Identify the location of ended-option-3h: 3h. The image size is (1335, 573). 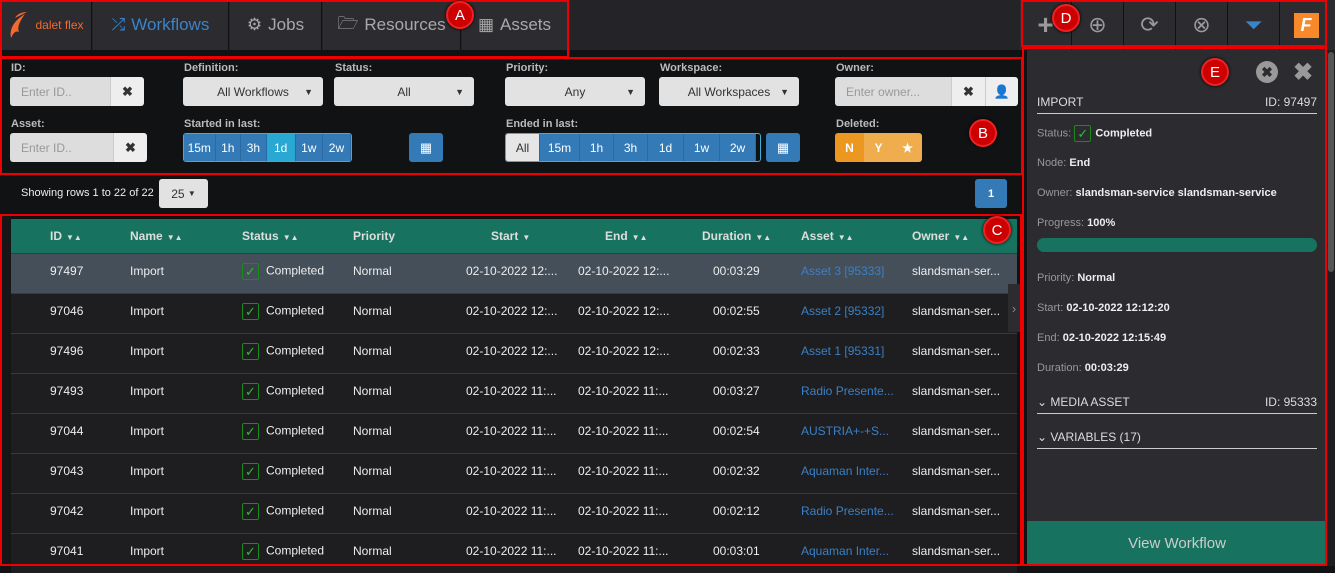
(631, 147).